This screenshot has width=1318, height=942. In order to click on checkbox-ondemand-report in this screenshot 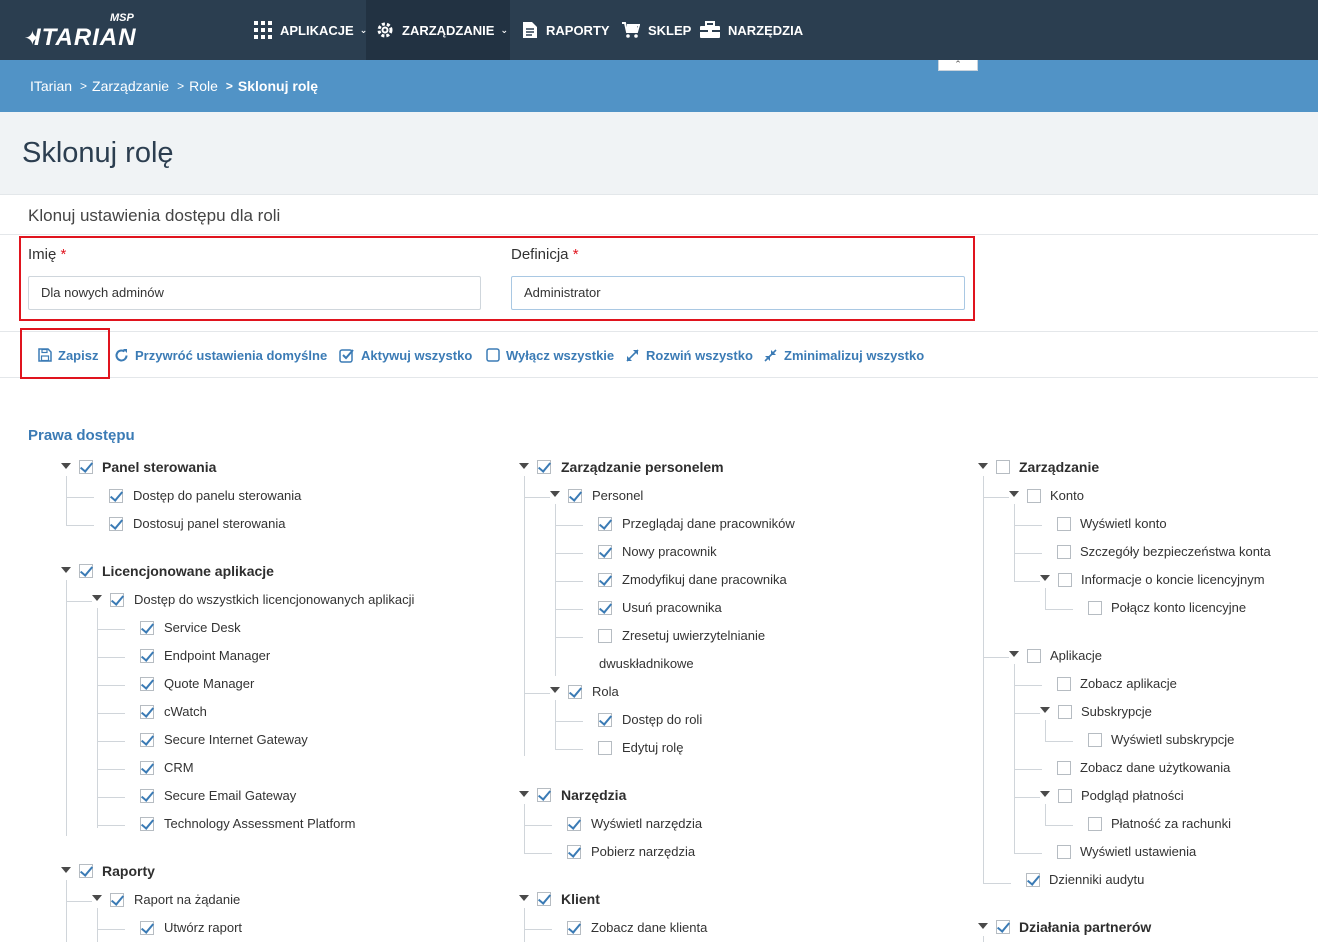, I will do `click(117, 900)`.